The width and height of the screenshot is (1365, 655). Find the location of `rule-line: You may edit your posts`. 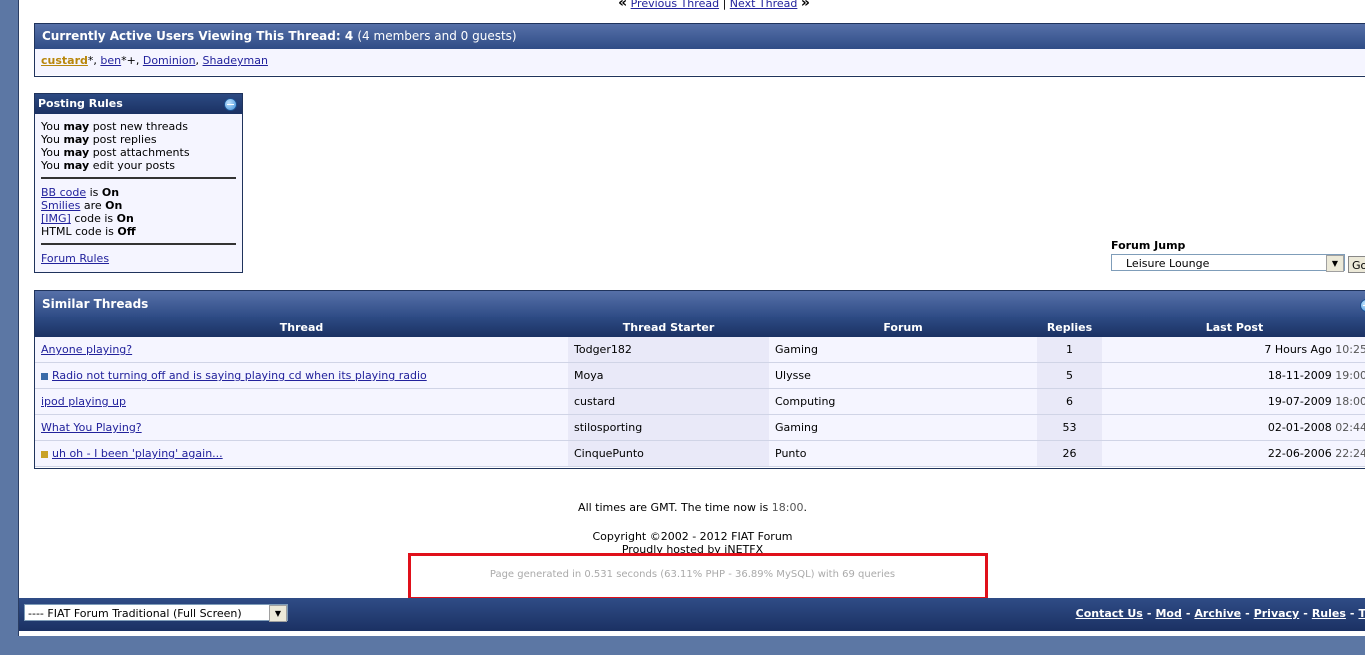

rule-line: You may edit your posts is located at coordinates (108, 165).